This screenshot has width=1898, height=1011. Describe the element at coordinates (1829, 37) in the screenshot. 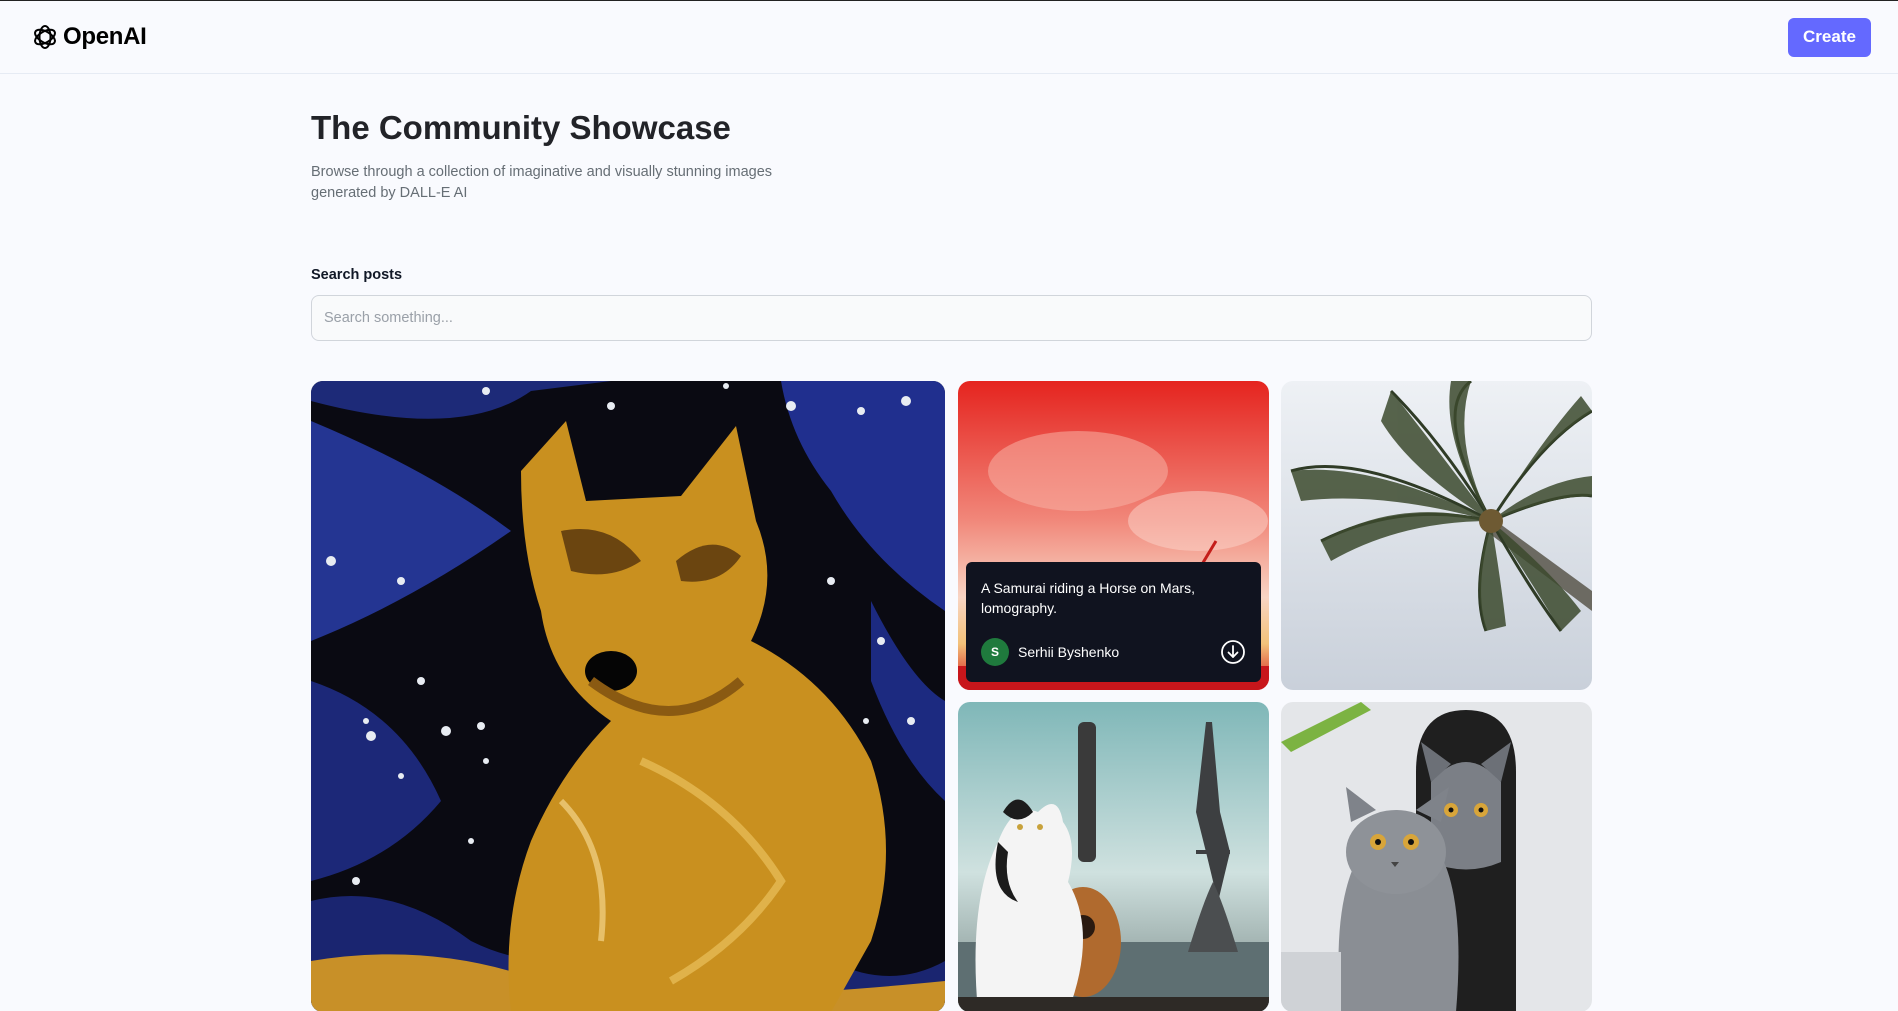

I see `create-button: Create` at that location.